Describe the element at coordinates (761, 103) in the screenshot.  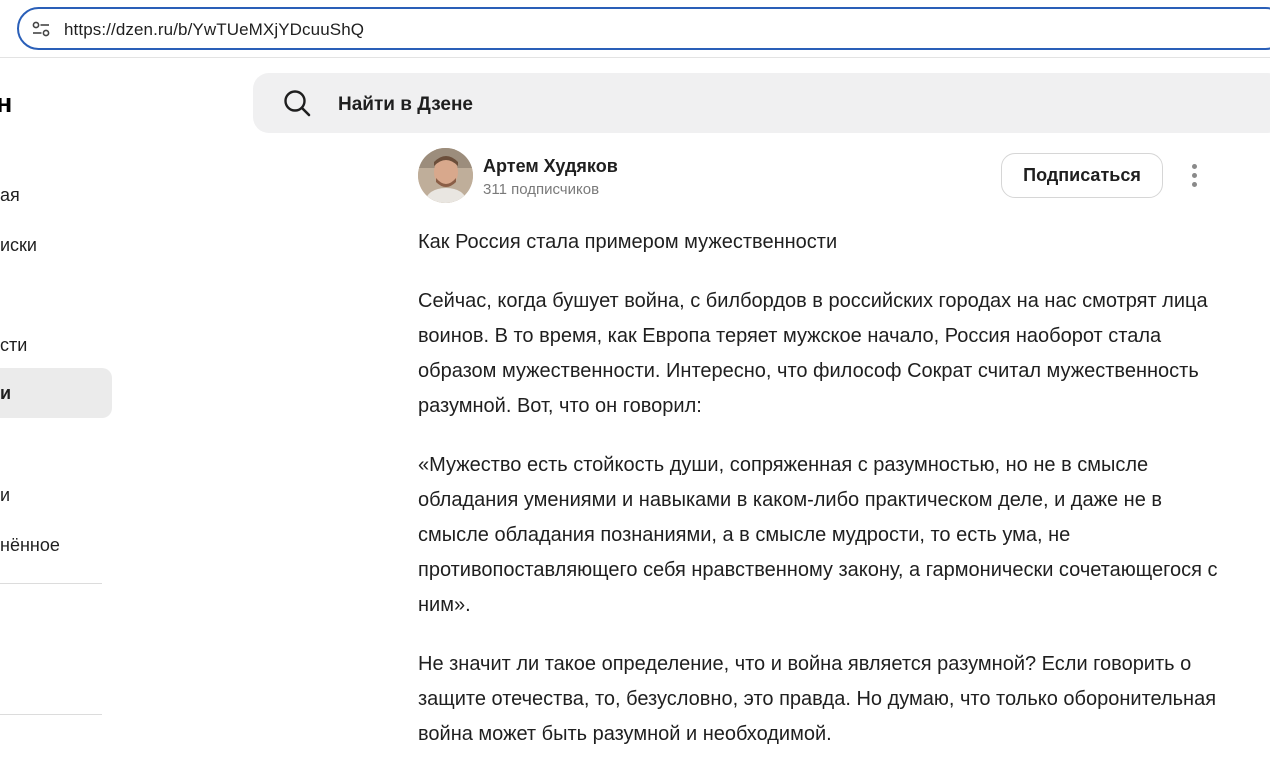
I see `search-bar: Найти в Дзене` at that location.